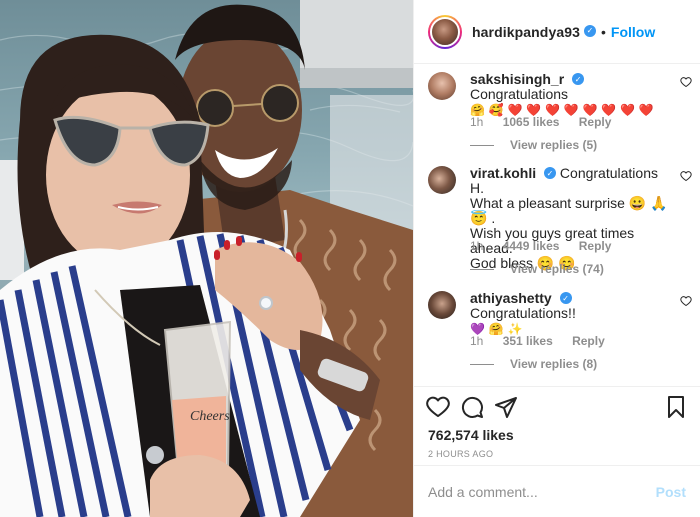 This screenshot has width=700, height=517. I want to click on comment-username: sakshisingh_r, so click(517, 79).